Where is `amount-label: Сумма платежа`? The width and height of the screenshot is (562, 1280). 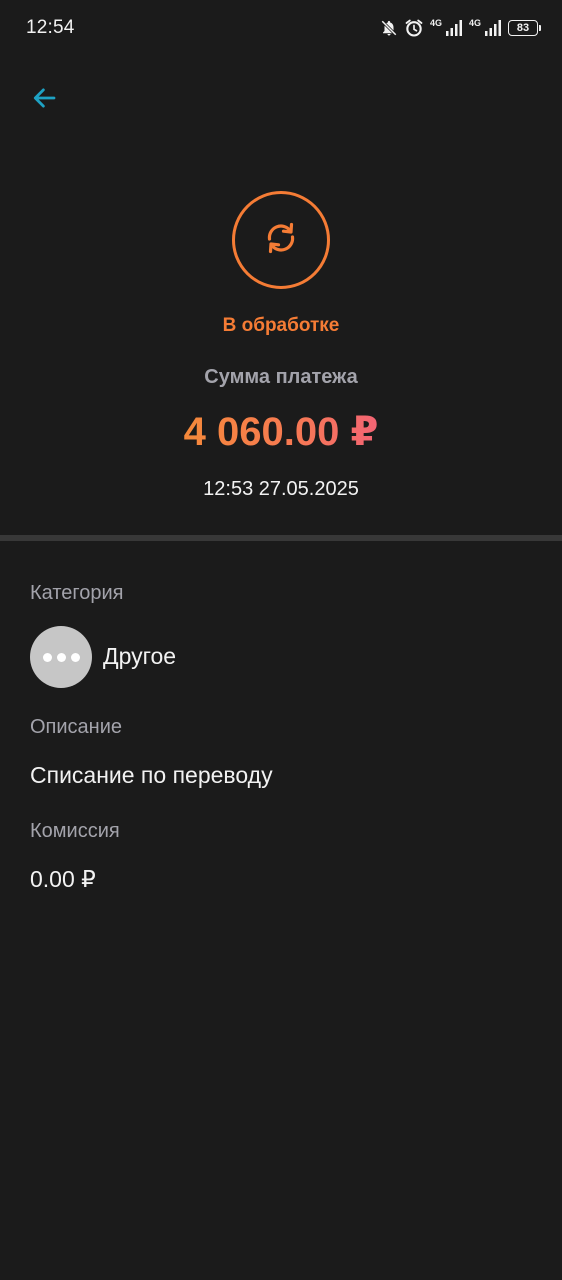 amount-label: Сумма платежа is located at coordinates (281, 377).